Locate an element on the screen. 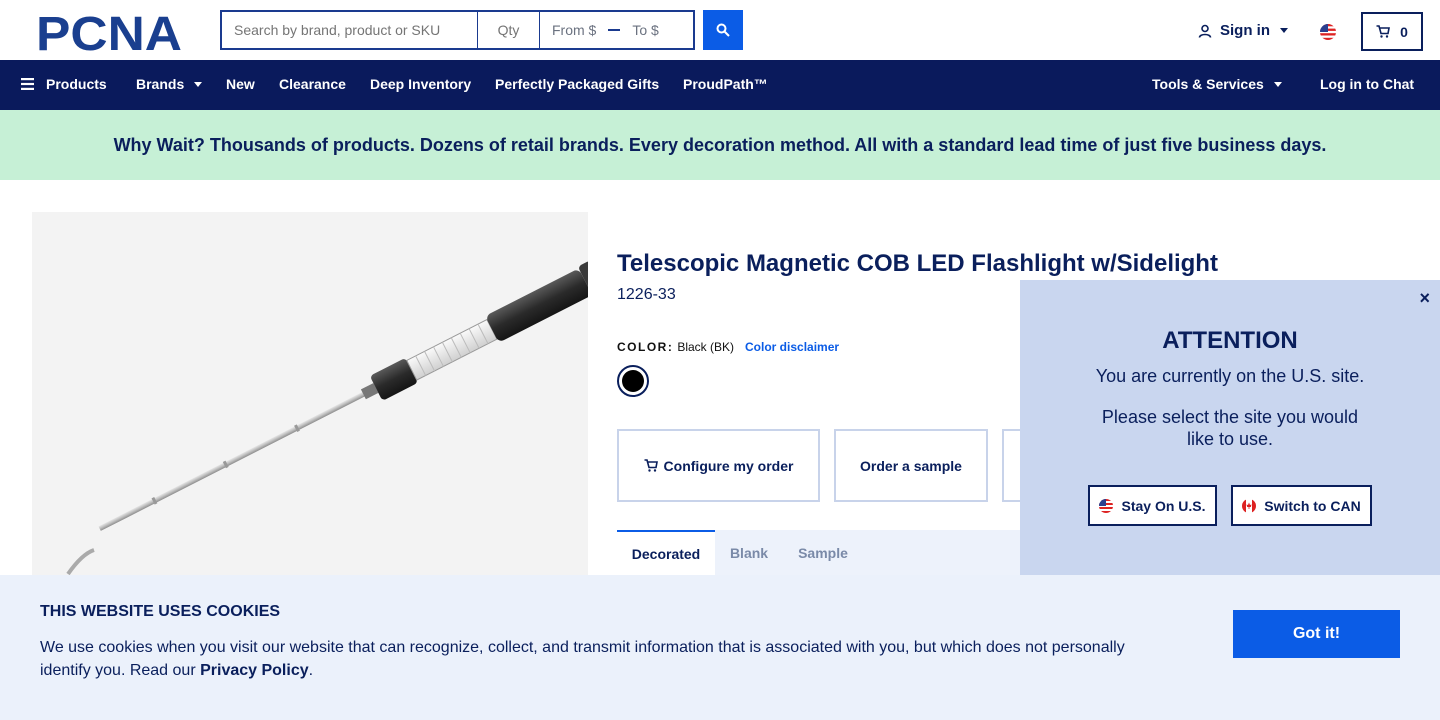 This screenshot has width=1440, height=720. nav-tools-services: Tools & Services is located at coordinates (1217, 84).